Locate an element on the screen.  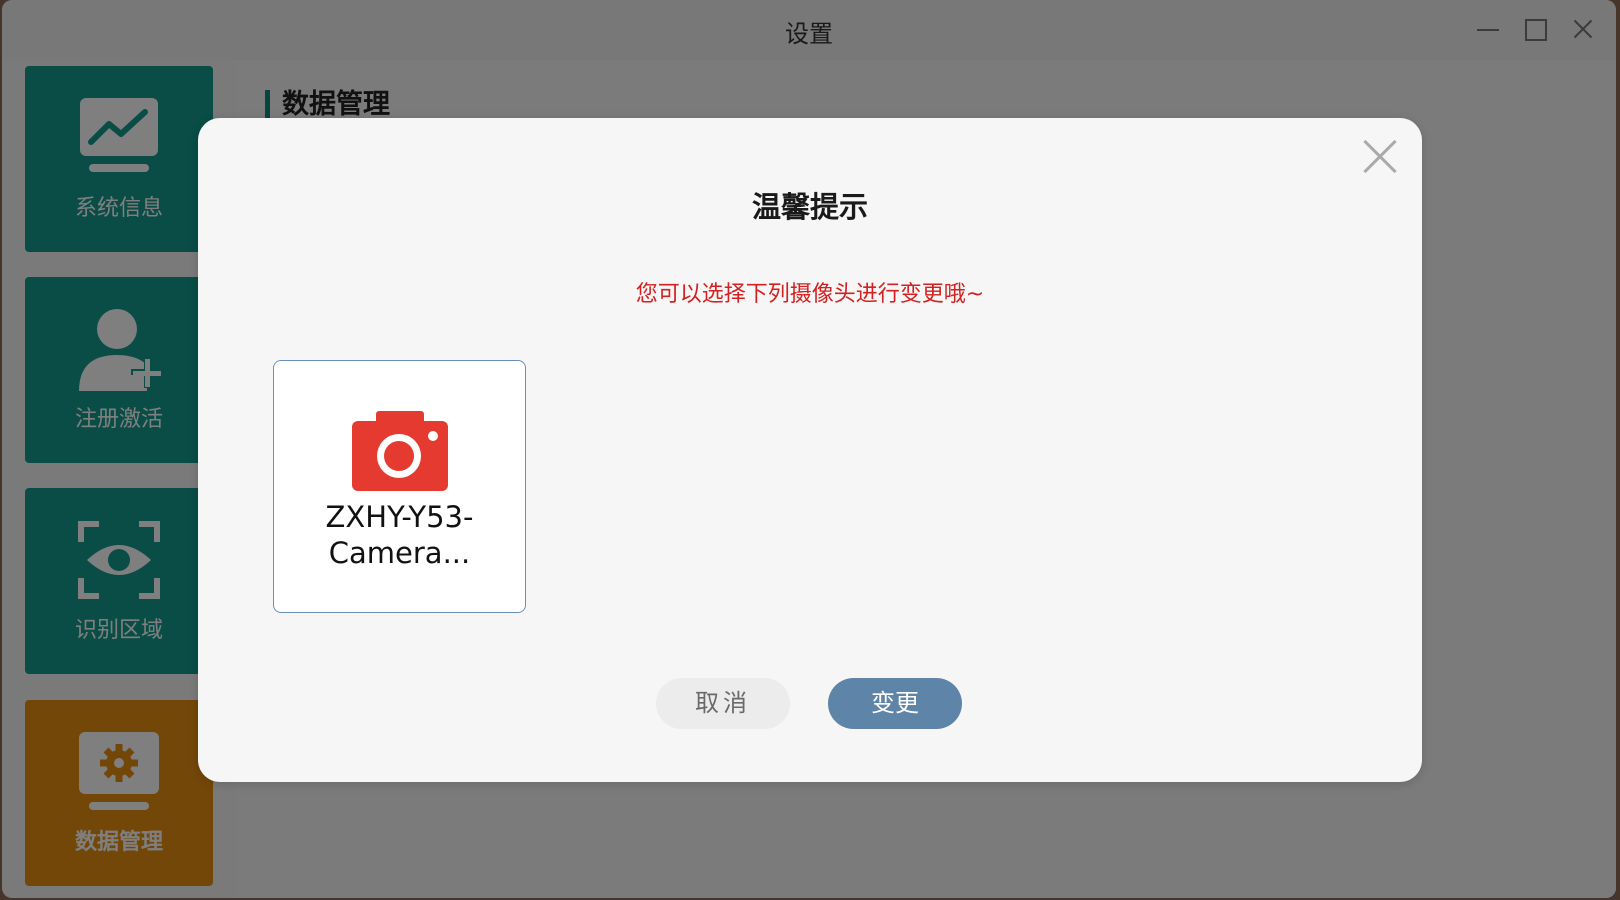
cancel-button: 取消 is located at coordinates (723, 703).